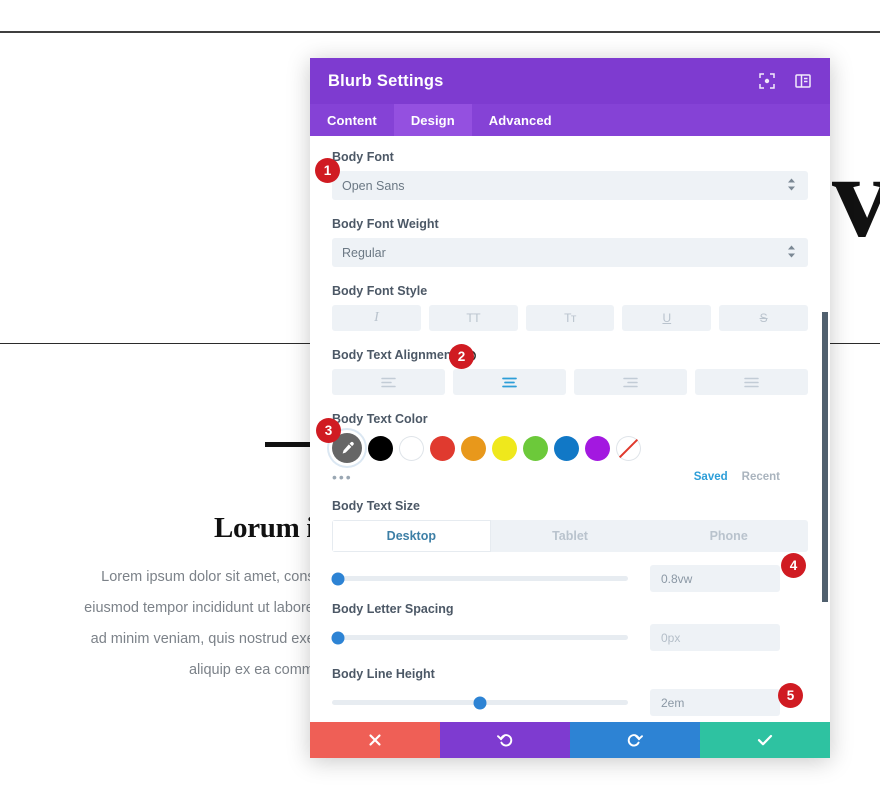 Image resolution: width=880 pixels, height=806 pixels. What do you see at coordinates (338, 578) in the screenshot?
I see `body-text-size-slider-handle` at bounding box center [338, 578].